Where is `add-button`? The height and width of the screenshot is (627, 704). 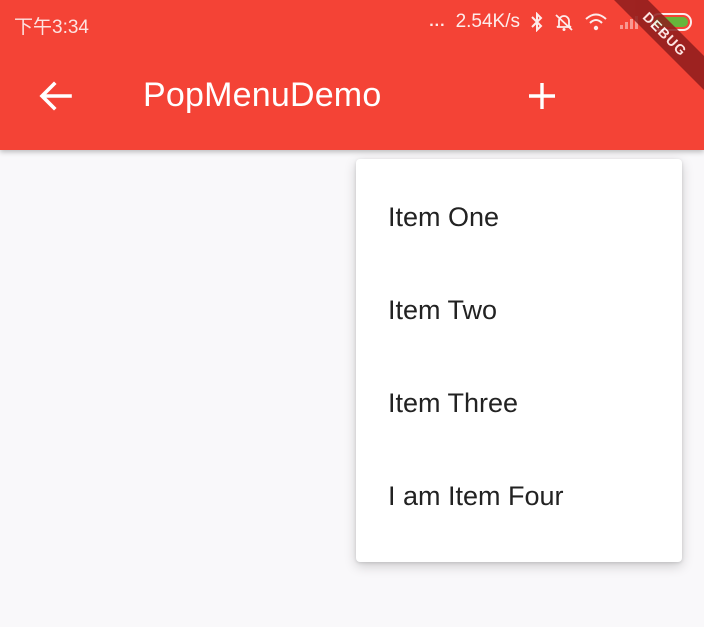
add-button is located at coordinates (542, 98).